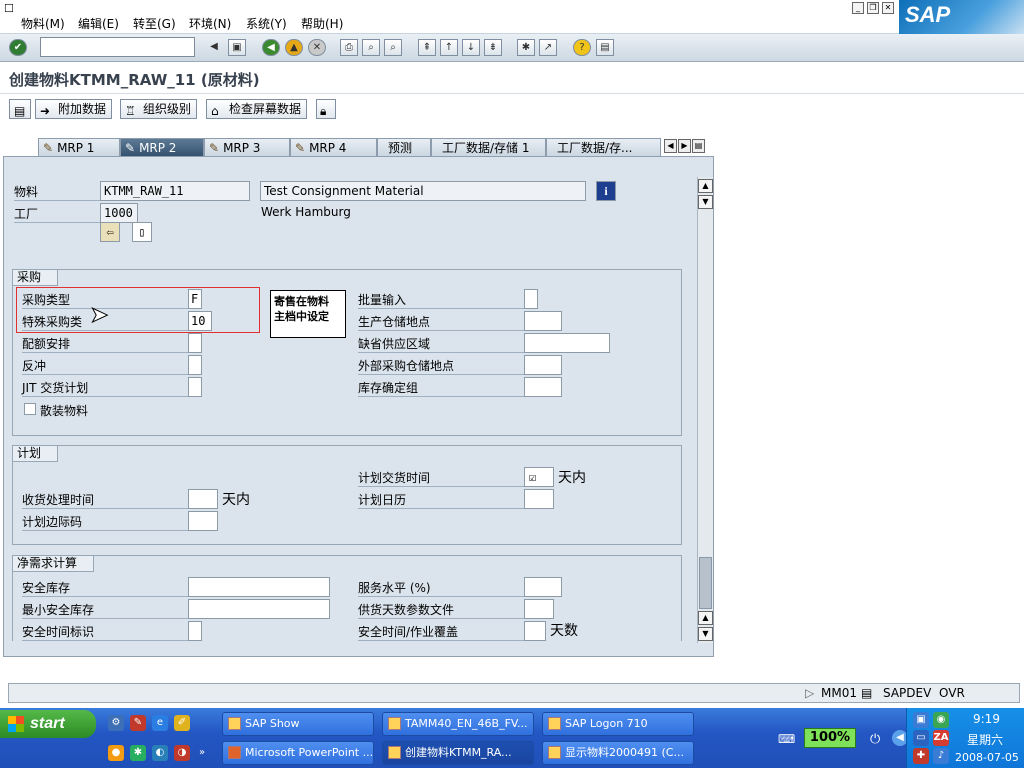 This screenshot has height=768, width=1024. Describe the element at coordinates (210, 23) in the screenshot. I see `menu-environment: 环境(N)` at that location.